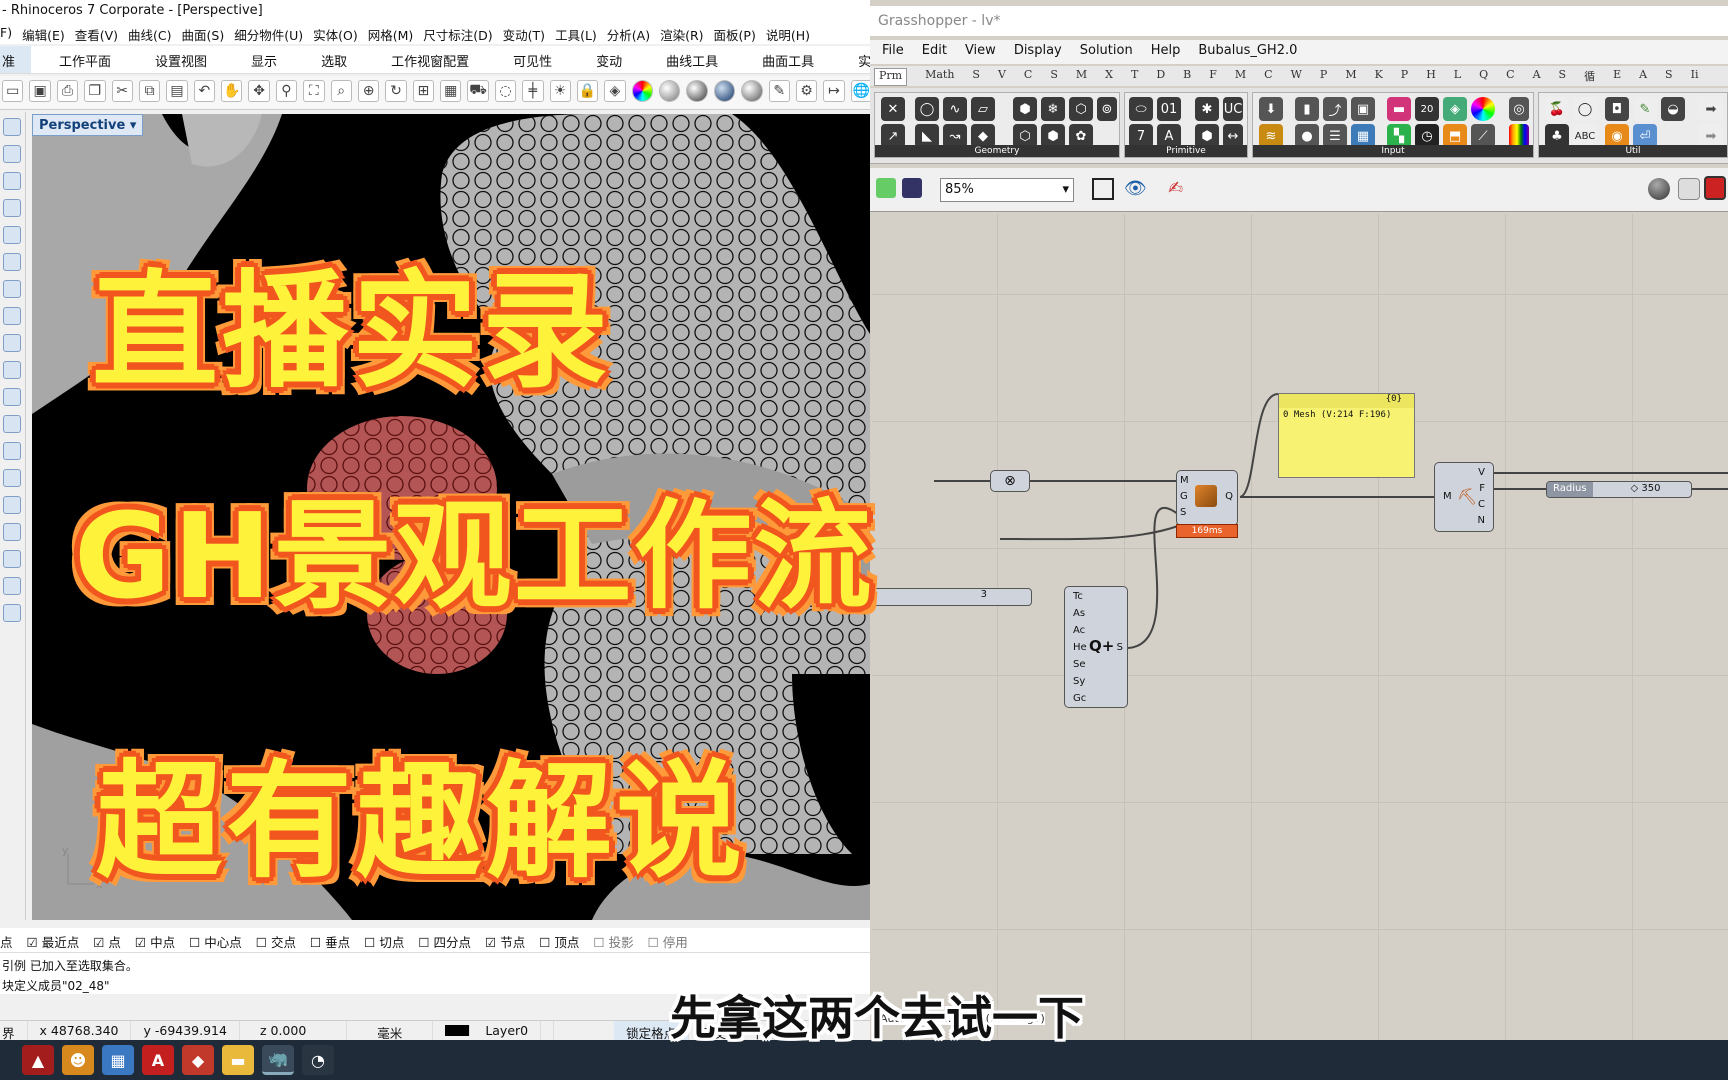  I want to click on viewport-title-tab: Perspective ▾, so click(88, 125).